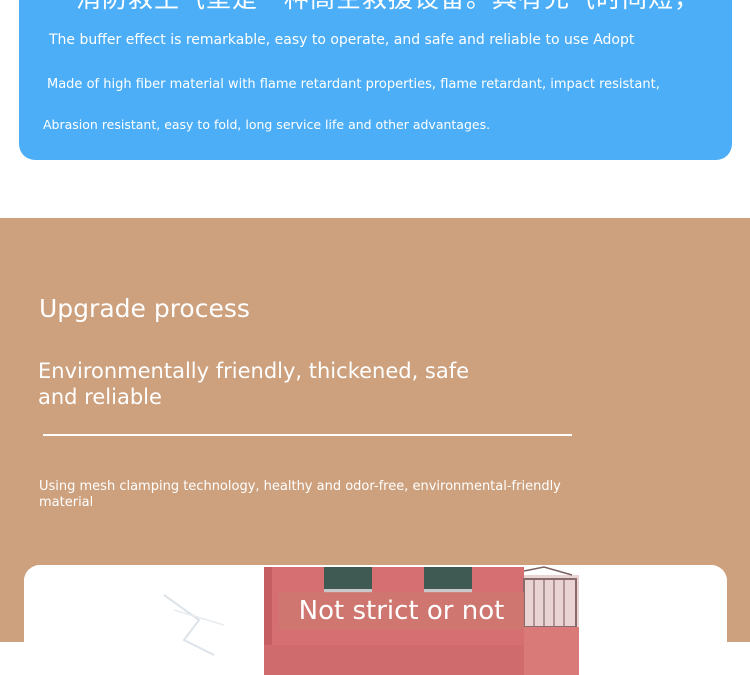 Image resolution: width=750 pixels, height=675 pixels. I want to click on image-caption: Not strict or not, so click(401, 611).